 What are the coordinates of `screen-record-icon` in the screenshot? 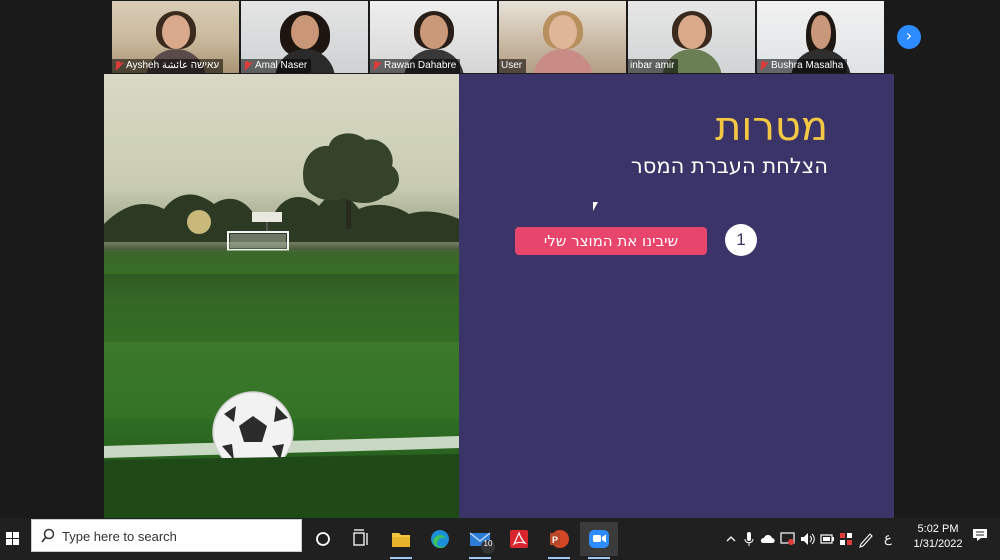 It's located at (788, 539).